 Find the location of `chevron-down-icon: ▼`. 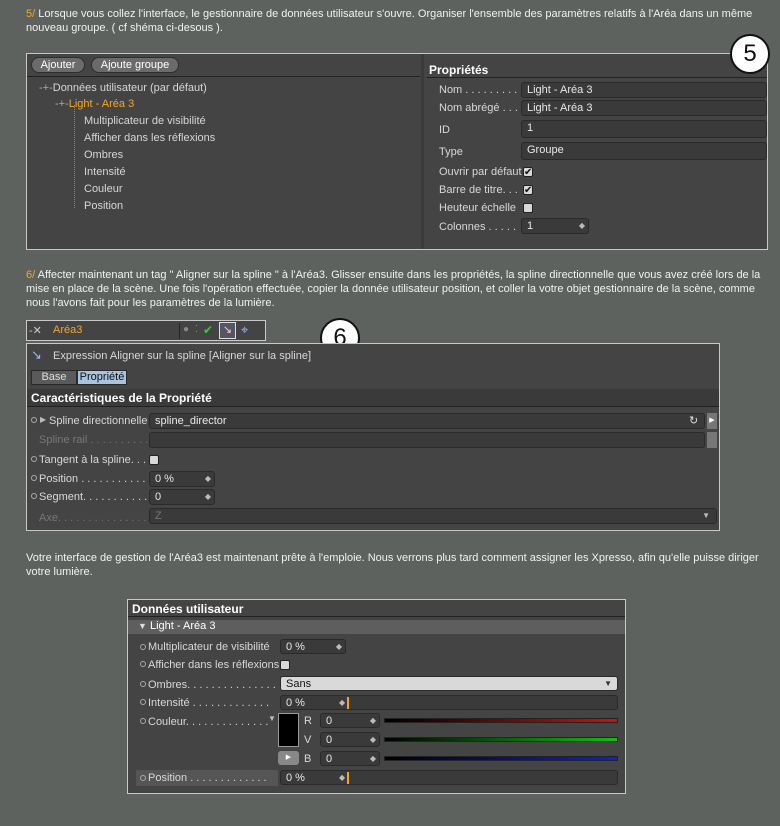

chevron-down-icon: ▼ is located at coordinates (706, 515).